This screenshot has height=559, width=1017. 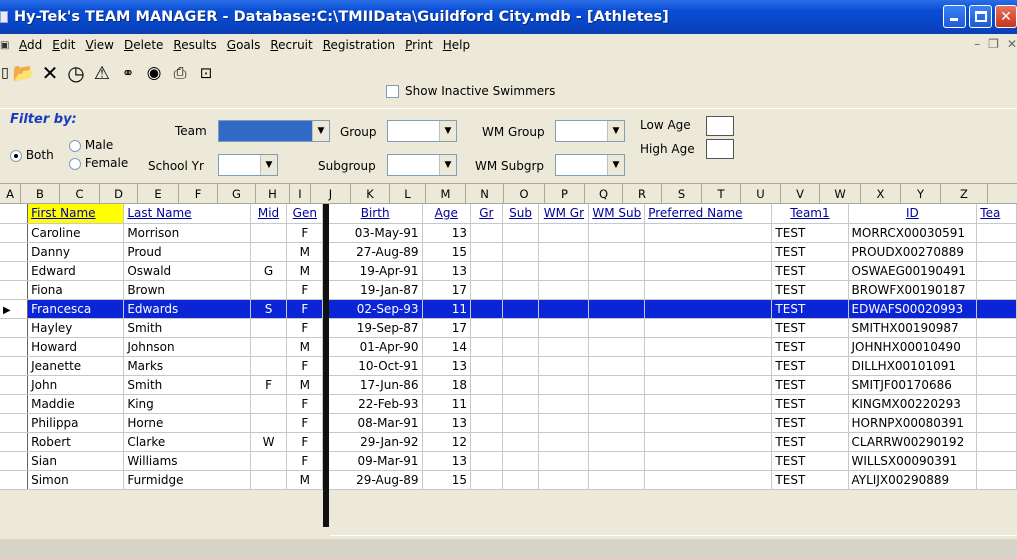 I want to click on cell-id: PROUDX00270889, so click(x=913, y=252).